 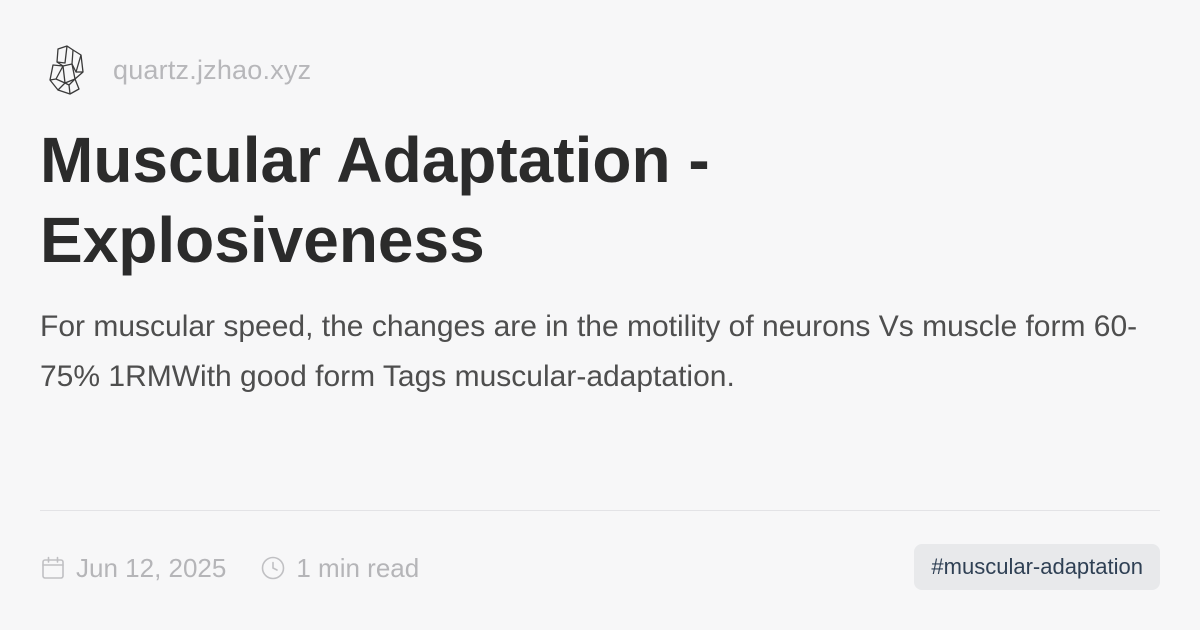 I want to click on read-time-meta: 1 min read, so click(x=339, y=568).